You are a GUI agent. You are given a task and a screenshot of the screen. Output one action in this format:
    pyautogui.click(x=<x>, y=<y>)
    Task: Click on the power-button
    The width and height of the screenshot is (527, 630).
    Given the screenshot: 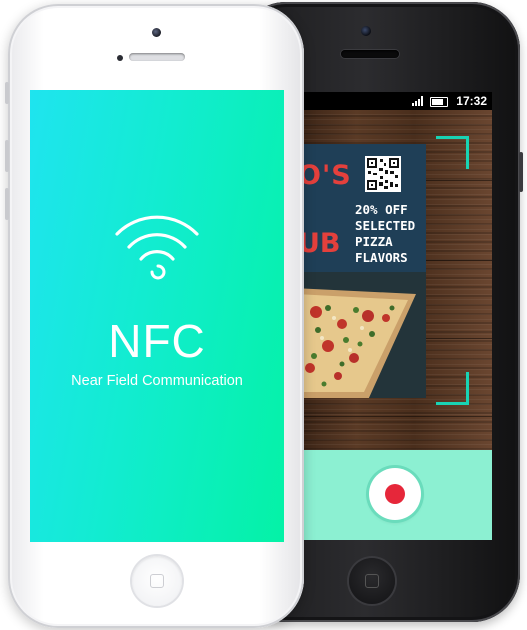 What is the action you would take?
    pyautogui.click(x=521, y=172)
    